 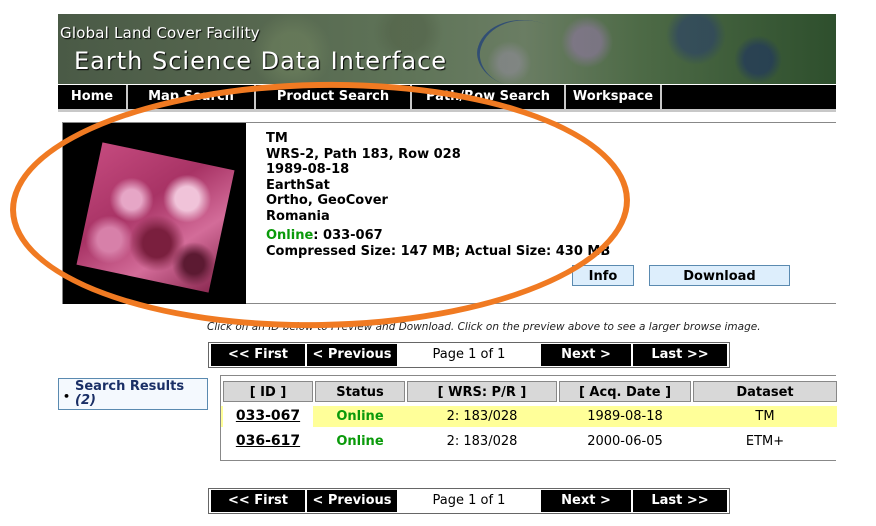 I want to click on scene-product: Ortho, GeoCover, so click(x=327, y=200).